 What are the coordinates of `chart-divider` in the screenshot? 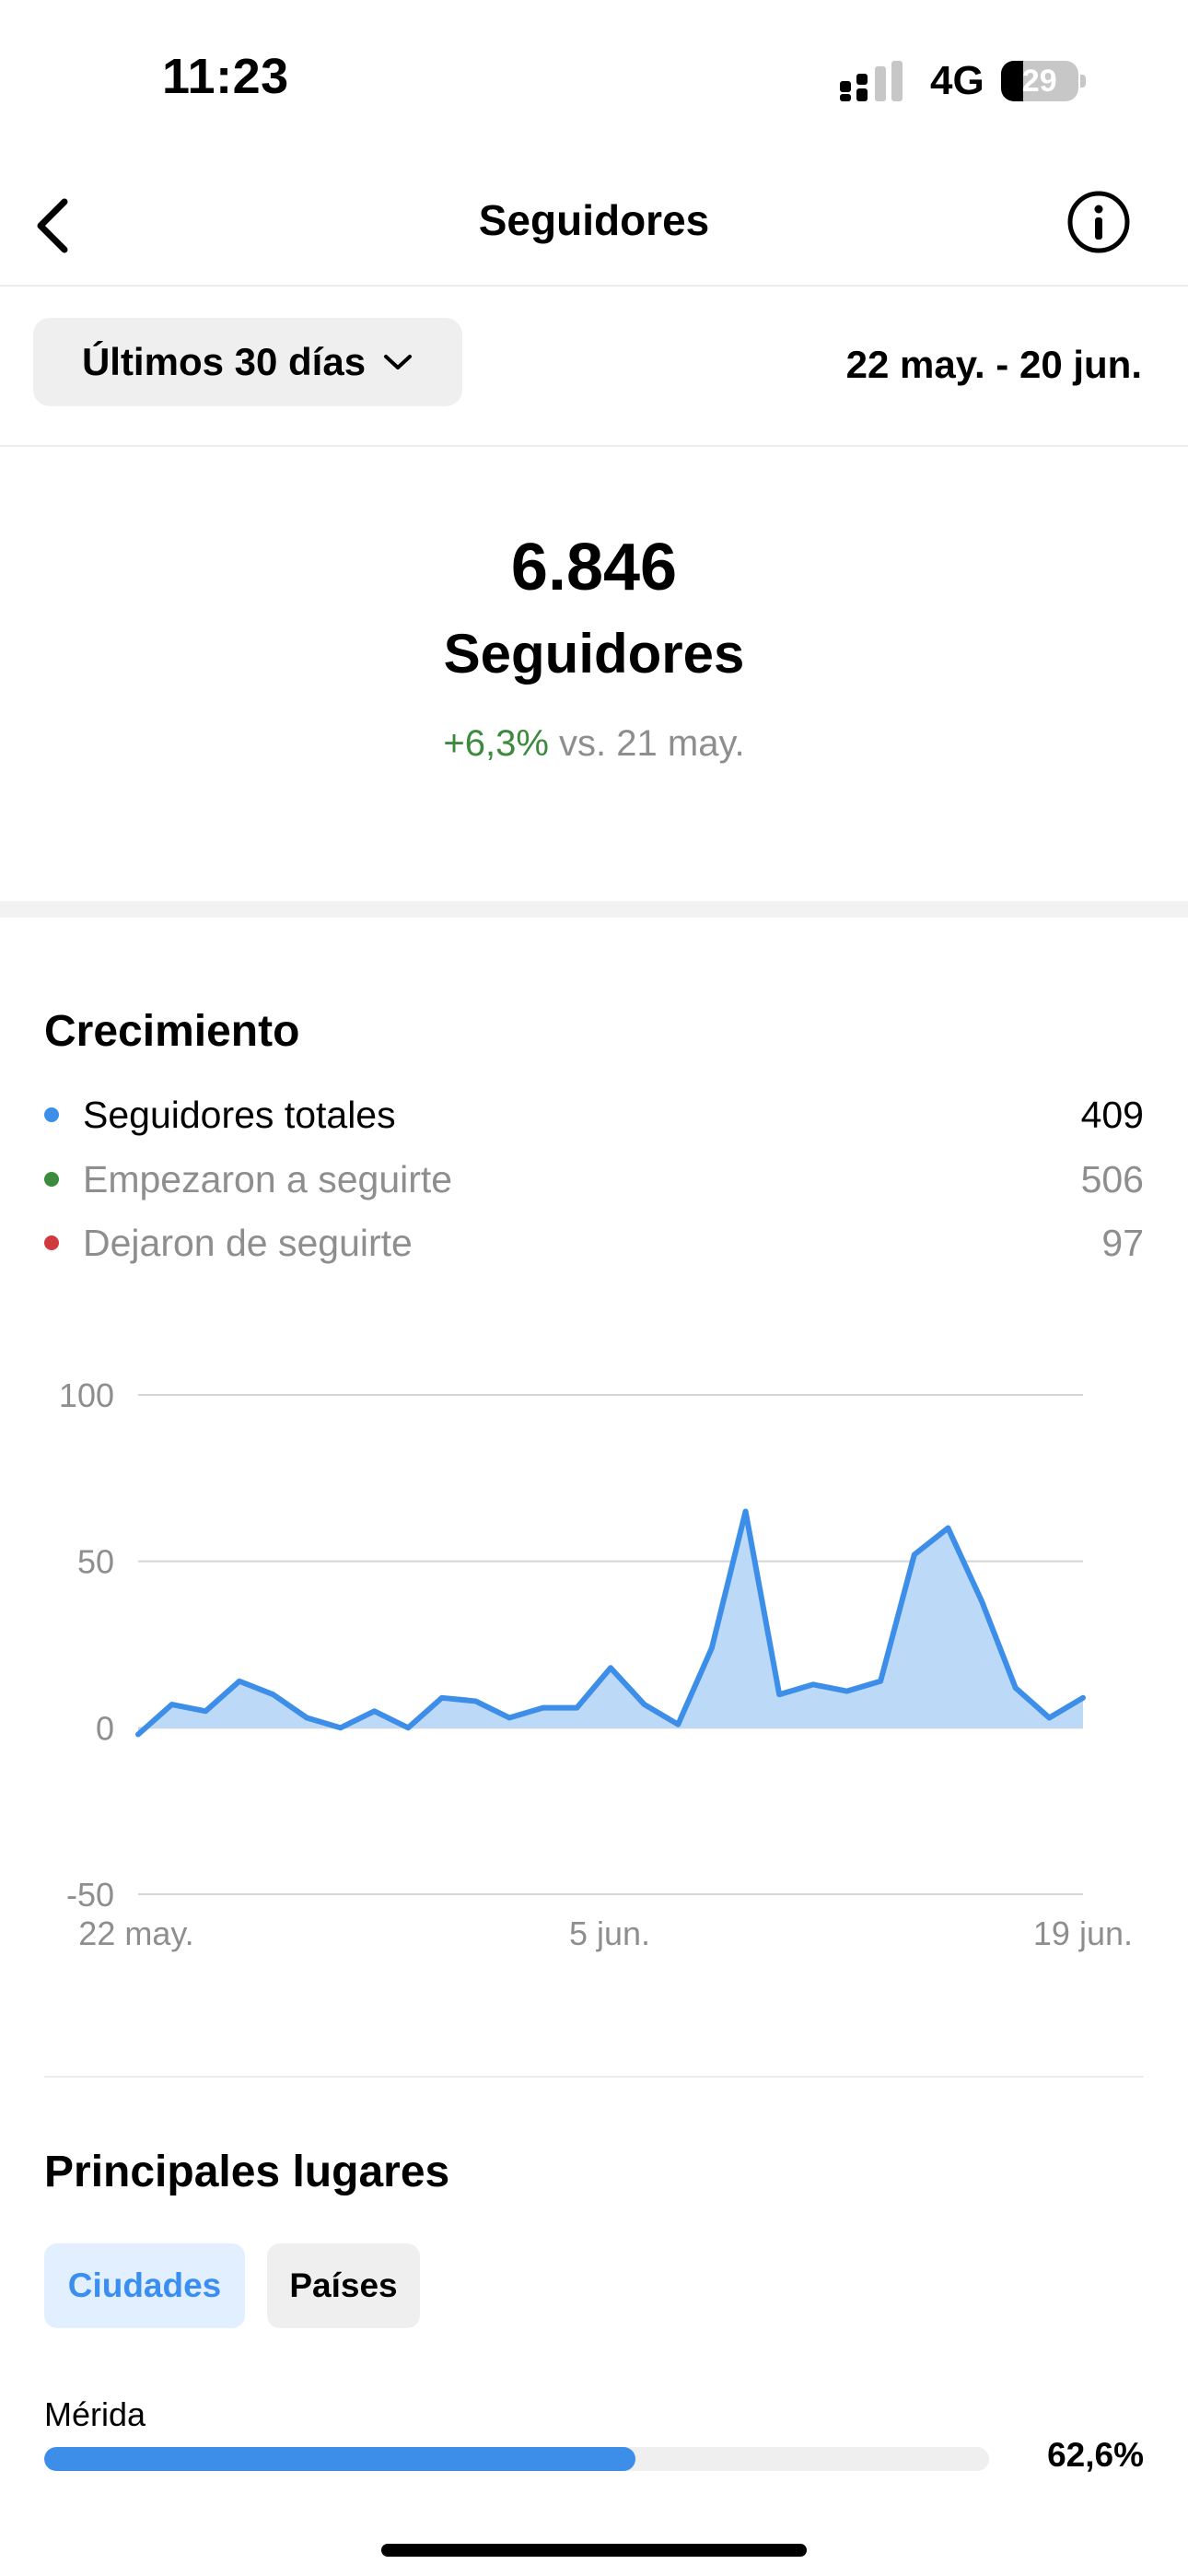 It's located at (594, 2077).